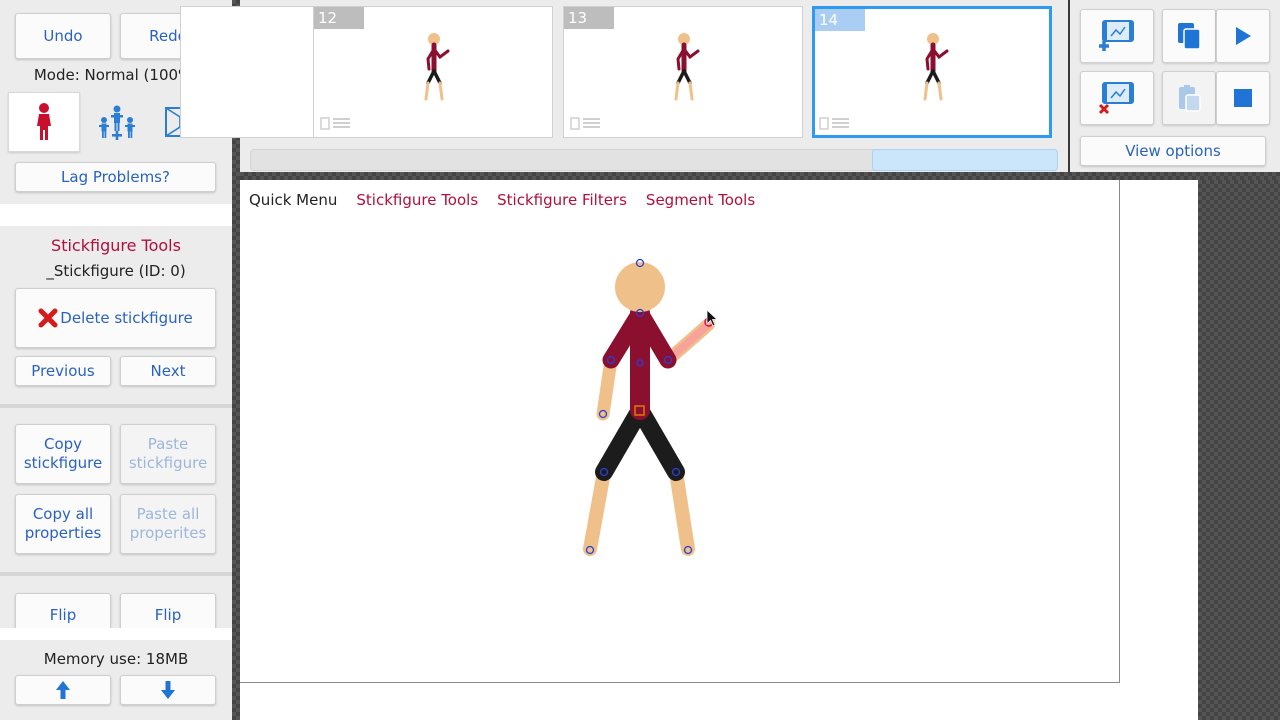  Describe the element at coordinates (293, 200) in the screenshot. I see `quick-menu-title: Quick Menu` at that location.